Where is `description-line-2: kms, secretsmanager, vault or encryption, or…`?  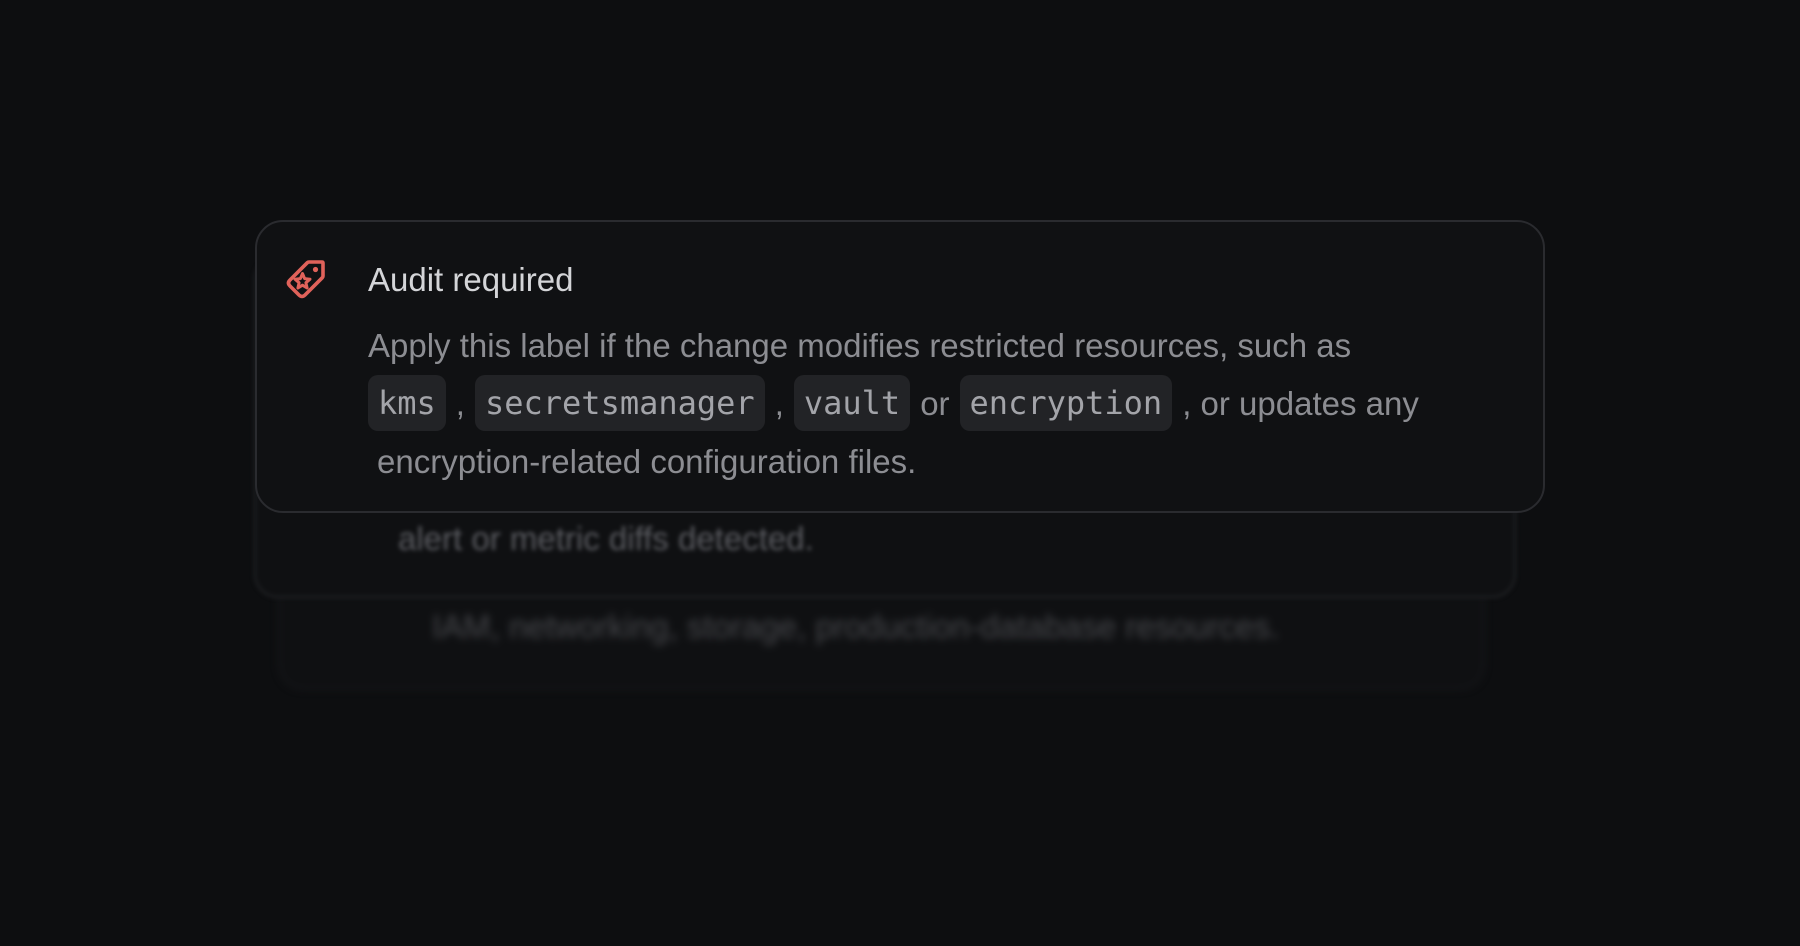
description-line-2: kms, secretsmanager, vault or encryption, or… is located at coordinates (943, 404).